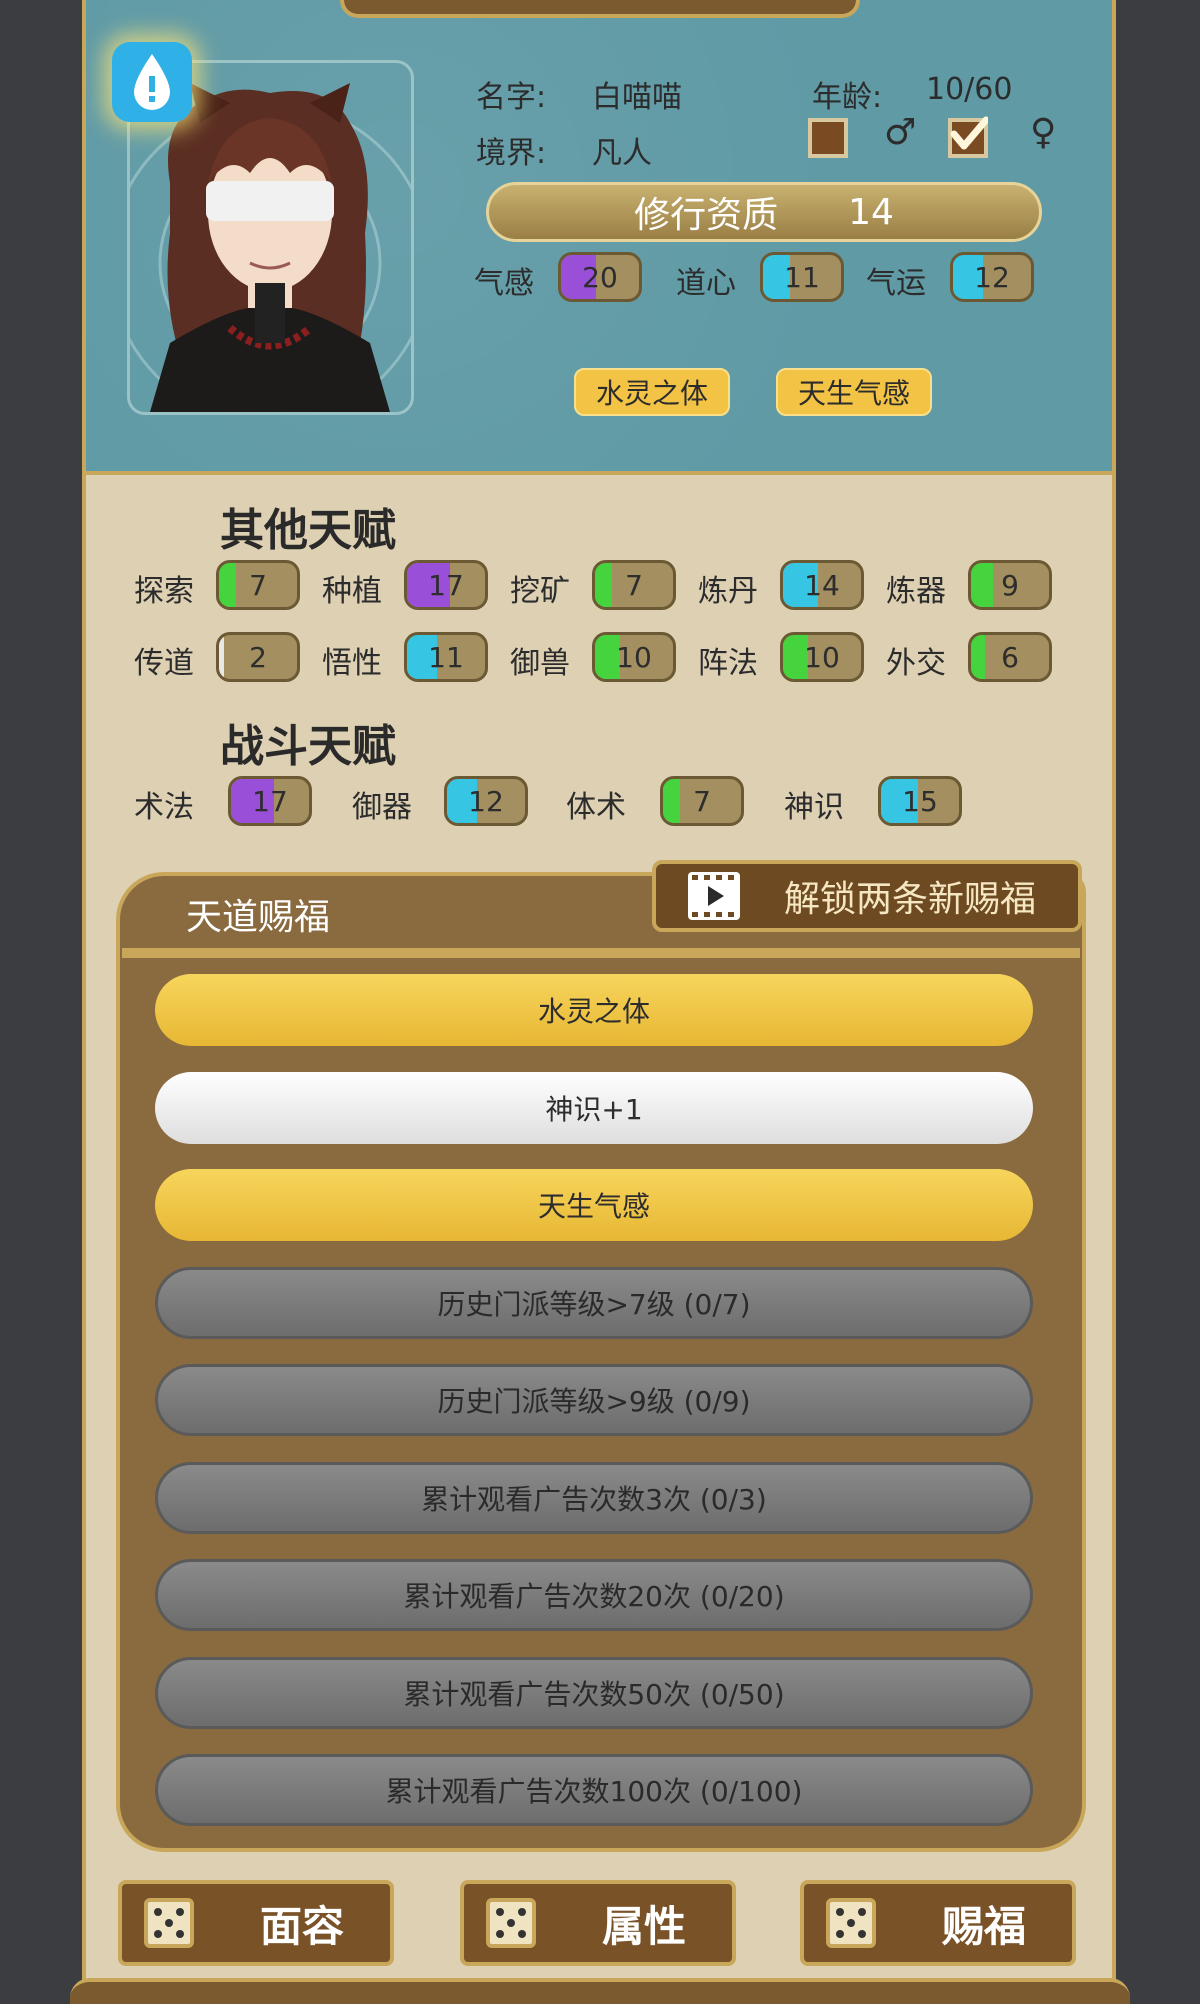  What do you see at coordinates (871, 212) in the screenshot?
I see `aptitude-value: 14` at bounding box center [871, 212].